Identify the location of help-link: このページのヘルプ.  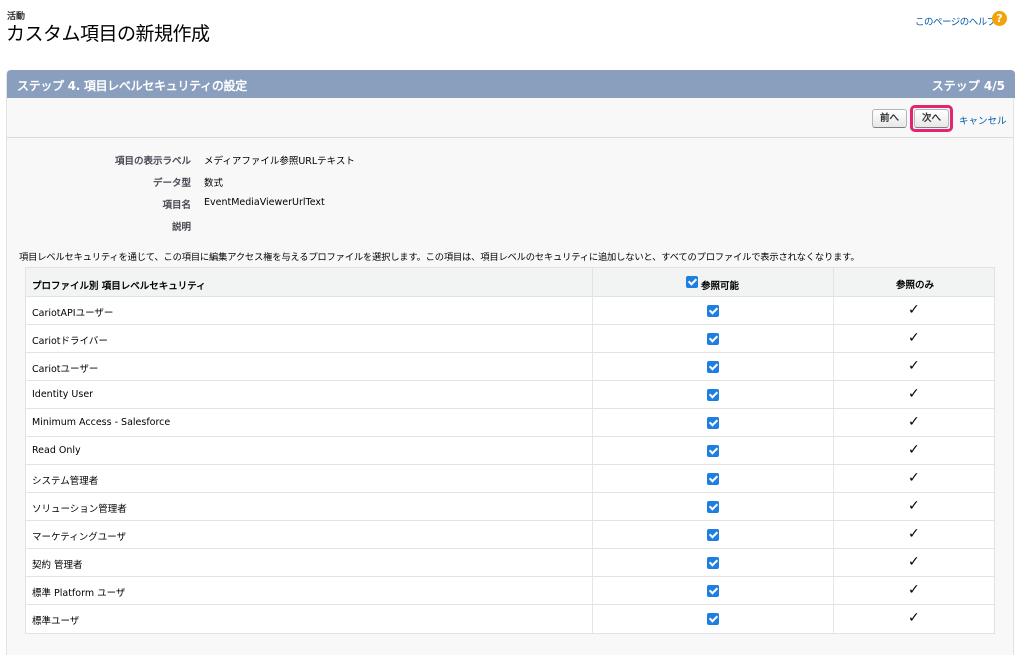
(955, 21).